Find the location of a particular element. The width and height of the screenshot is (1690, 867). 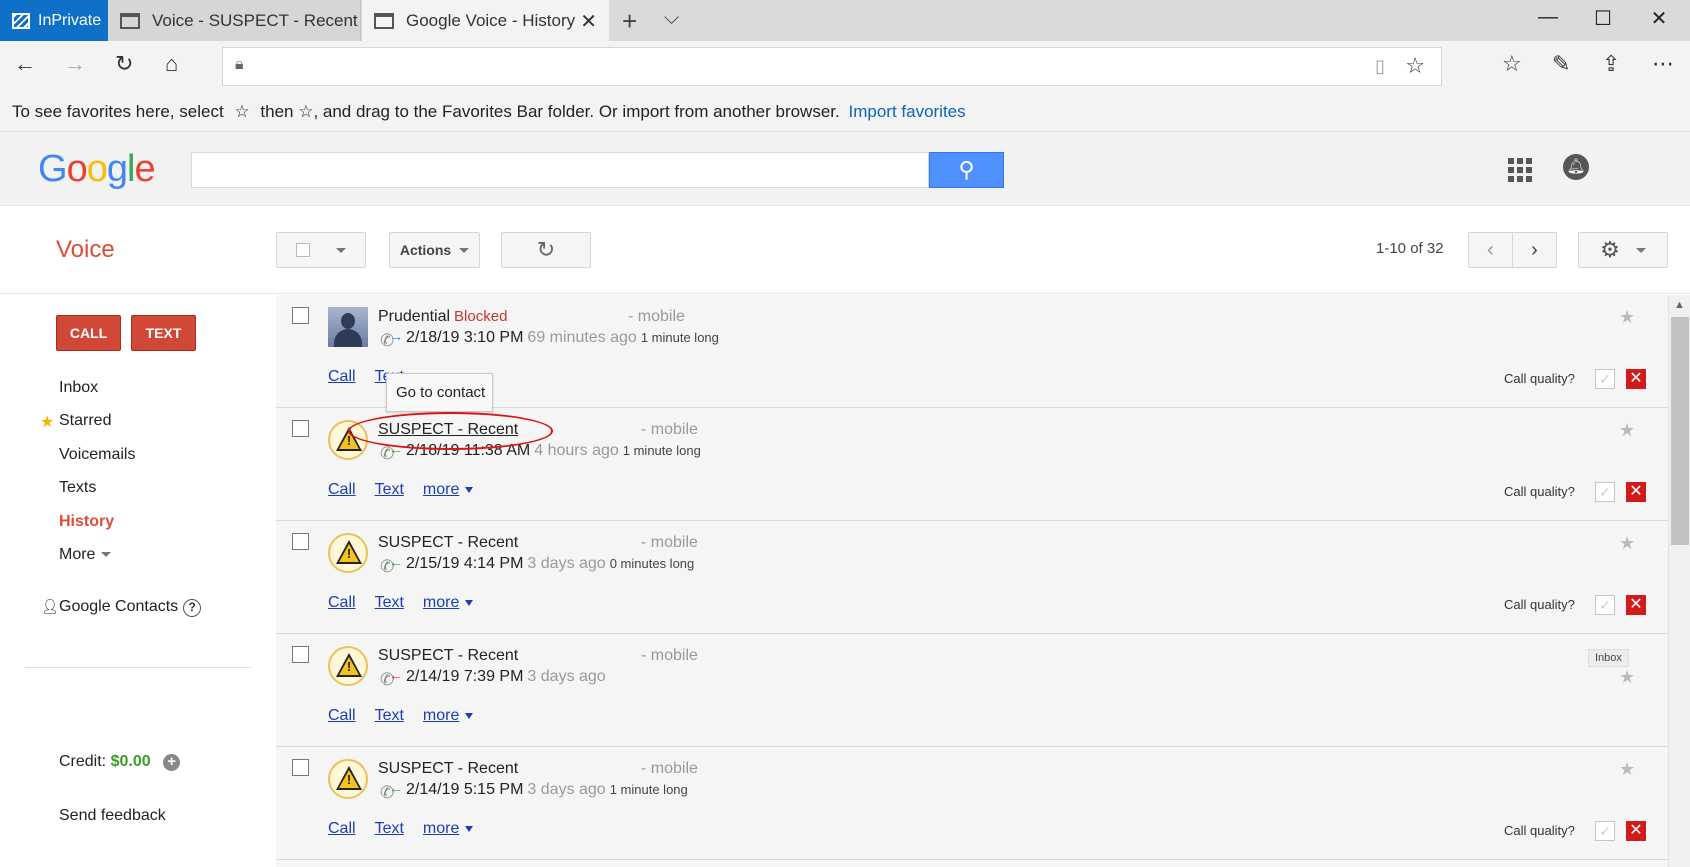

actions-button: Actions is located at coordinates (434, 250).